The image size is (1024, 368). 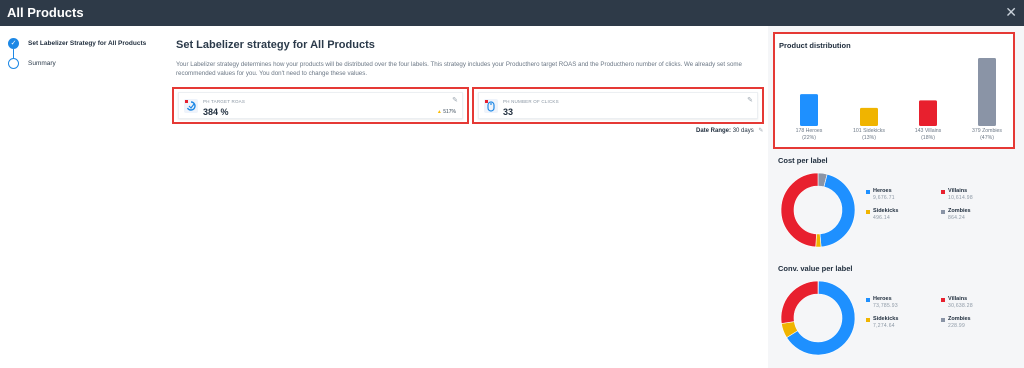 What do you see at coordinates (512, 13) in the screenshot?
I see `title-bar: All Products ✕` at bounding box center [512, 13].